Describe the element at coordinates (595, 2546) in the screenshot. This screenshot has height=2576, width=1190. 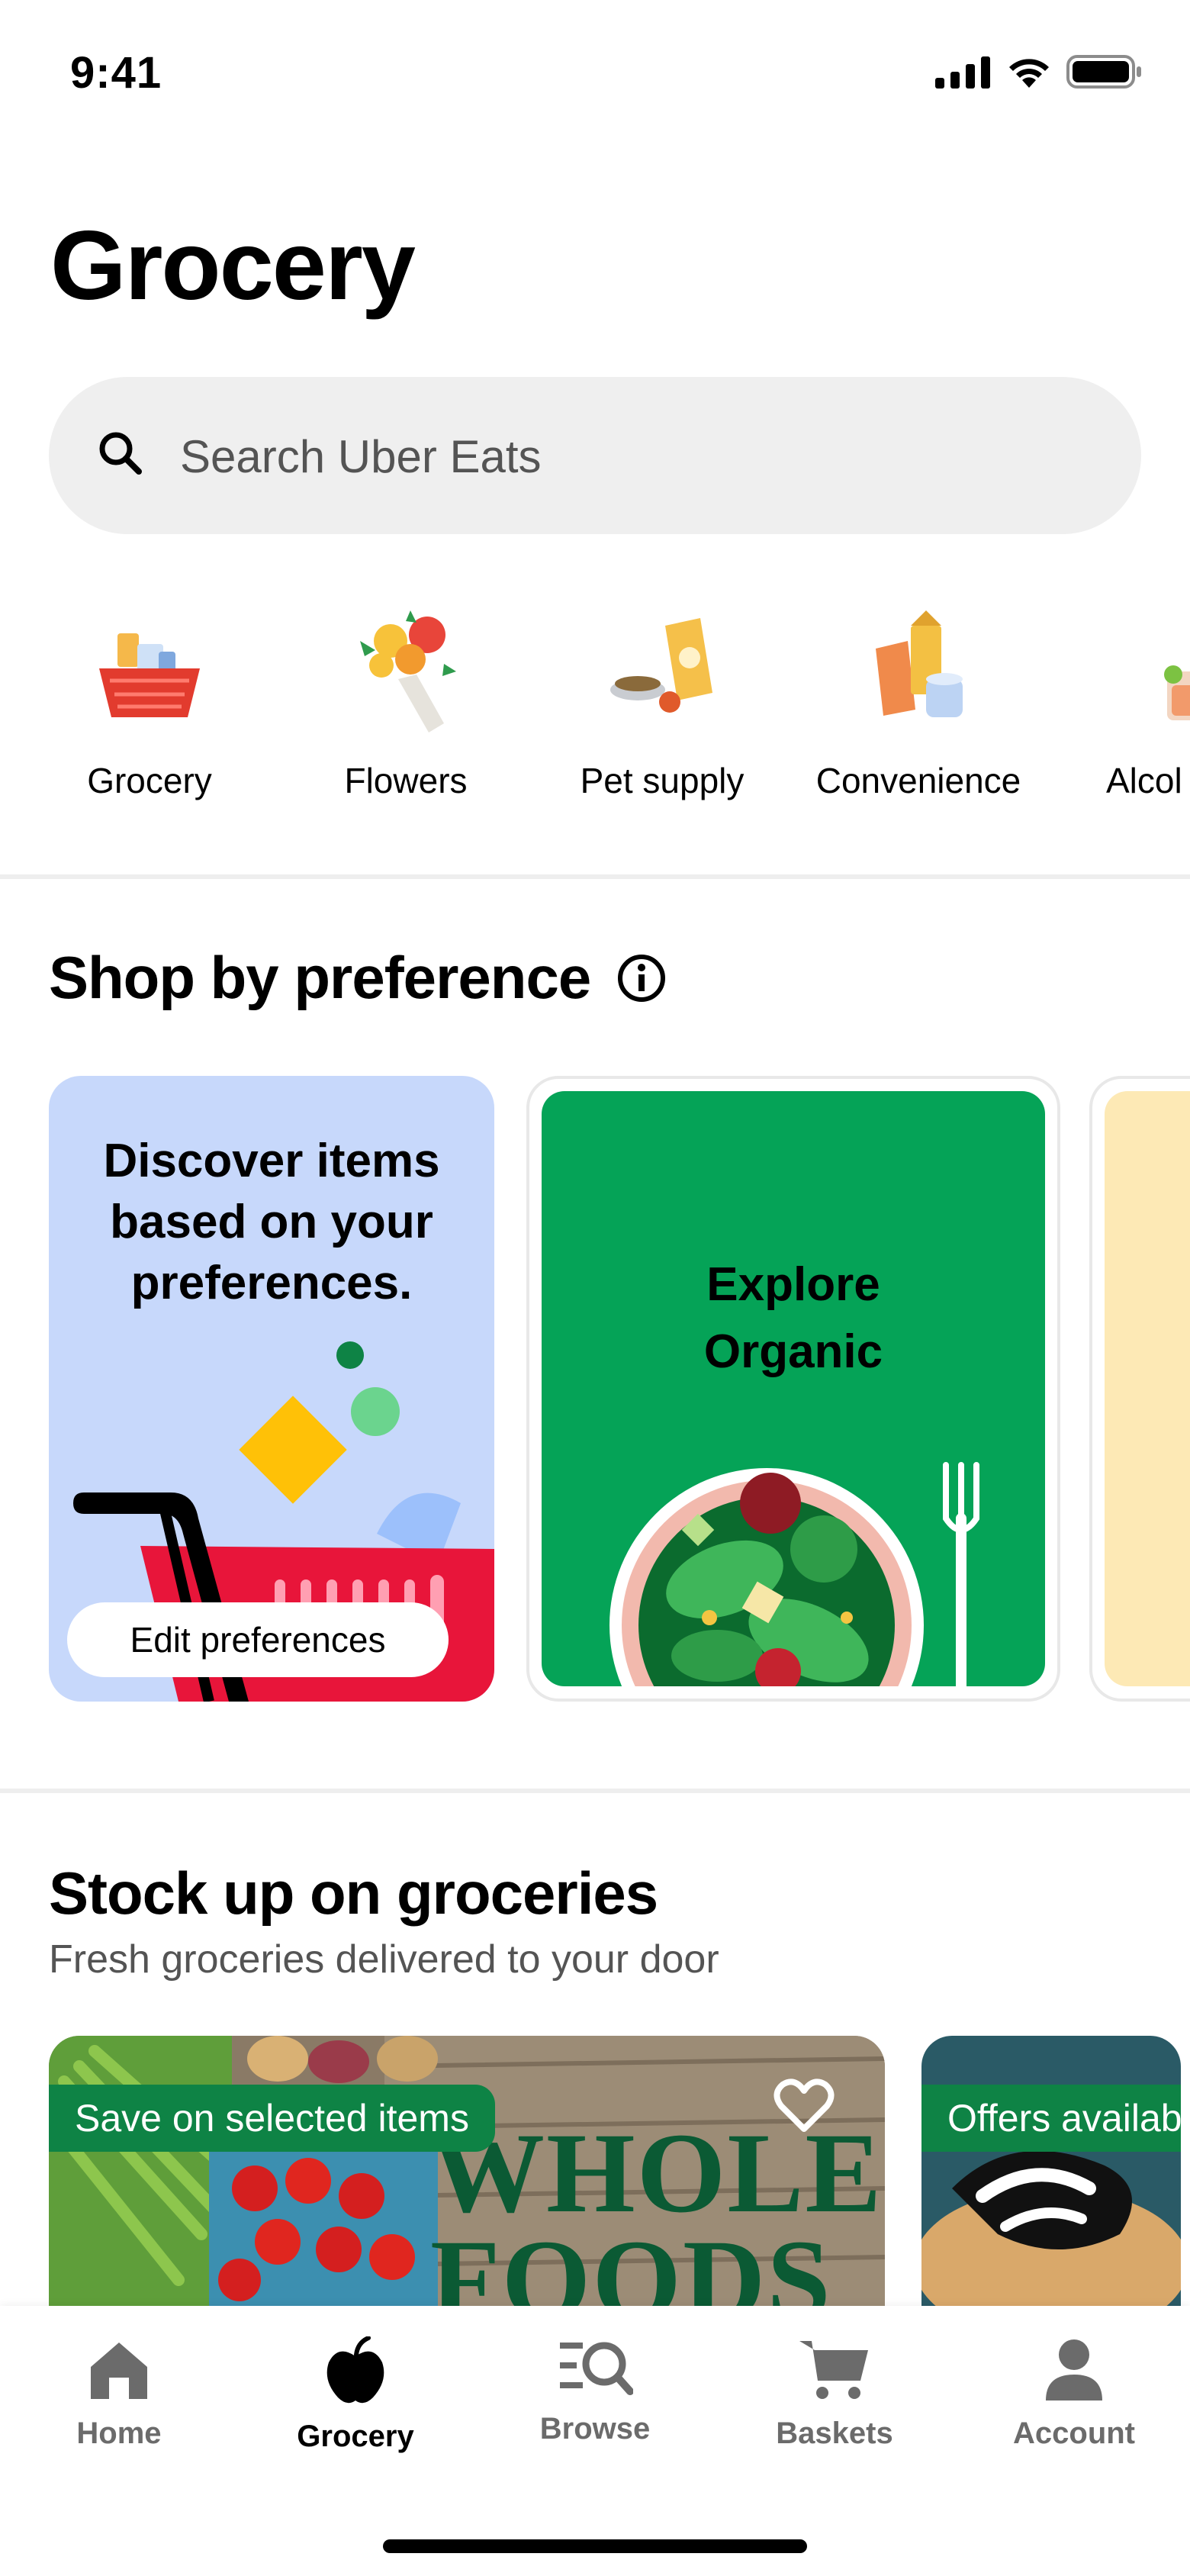
I see `home-indicator` at that location.